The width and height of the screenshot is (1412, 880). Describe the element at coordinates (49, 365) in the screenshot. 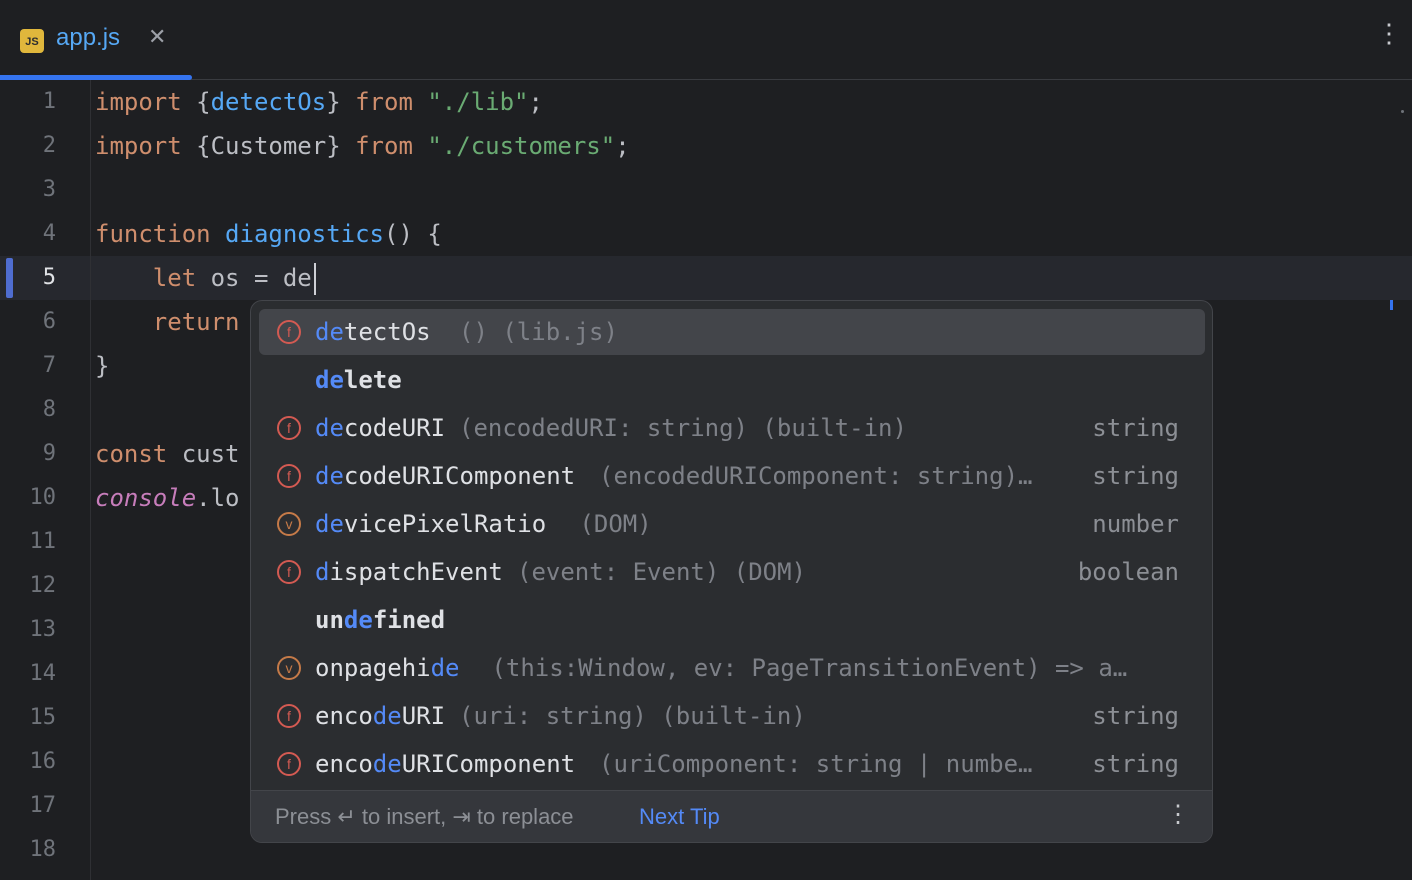

I see `line-number: 7` at that location.